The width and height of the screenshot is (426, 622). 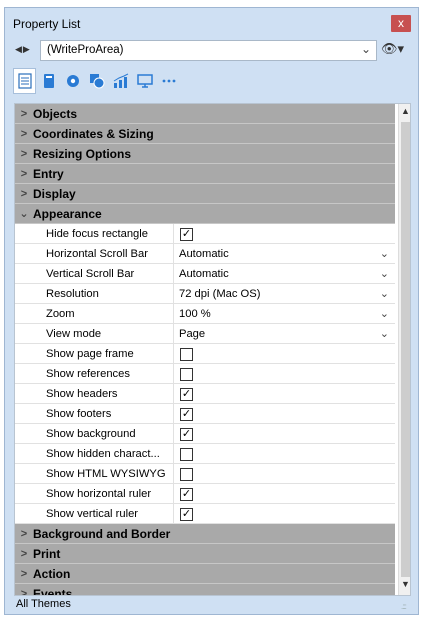 What do you see at coordinates (85, 50) in the screenshot?
I see `object-selector-value: (WriteProArea)` at bounding box center [85, 50].